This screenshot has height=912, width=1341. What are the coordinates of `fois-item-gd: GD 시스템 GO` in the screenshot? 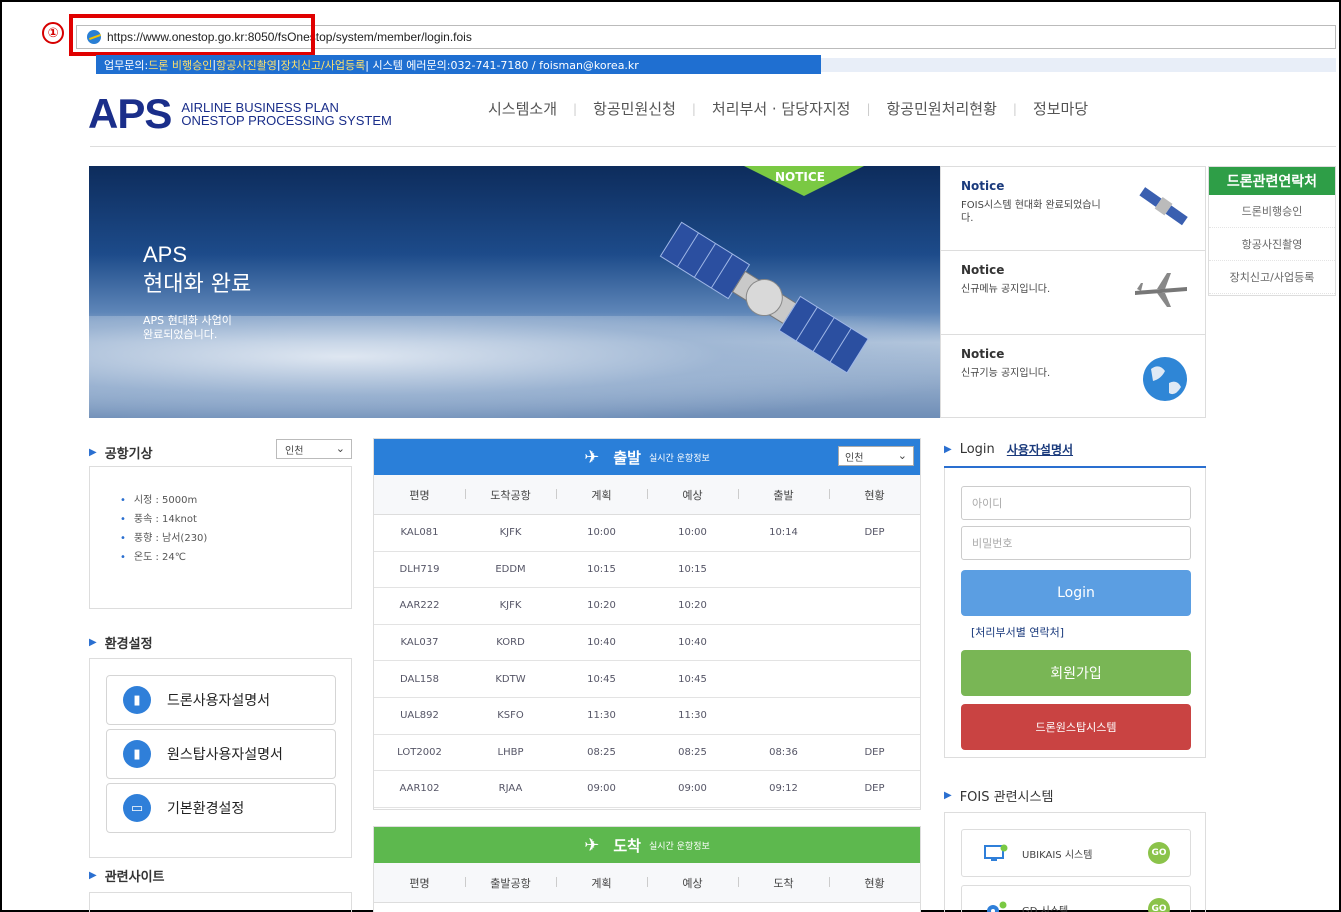 It's located at (1076, 898).